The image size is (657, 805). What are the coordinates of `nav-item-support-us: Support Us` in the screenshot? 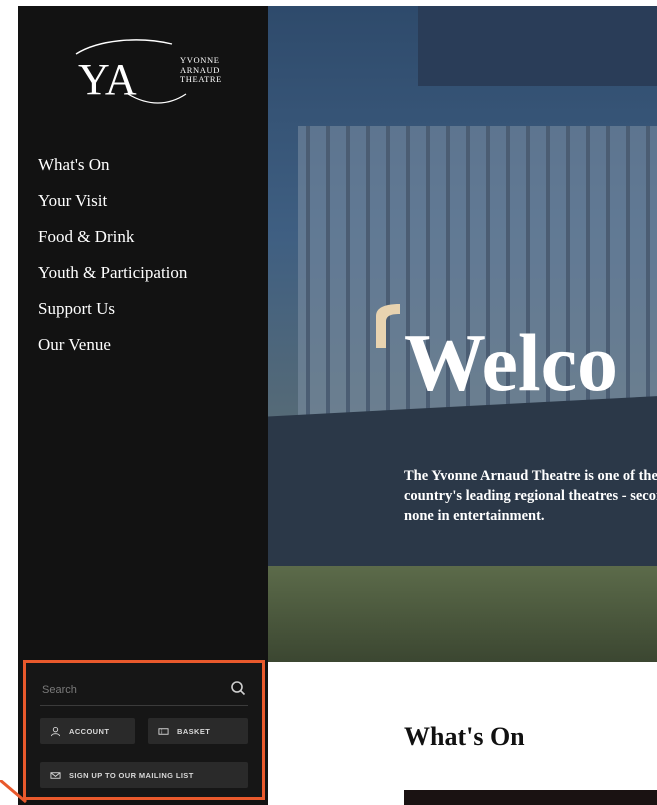 It's located at (112, 309).